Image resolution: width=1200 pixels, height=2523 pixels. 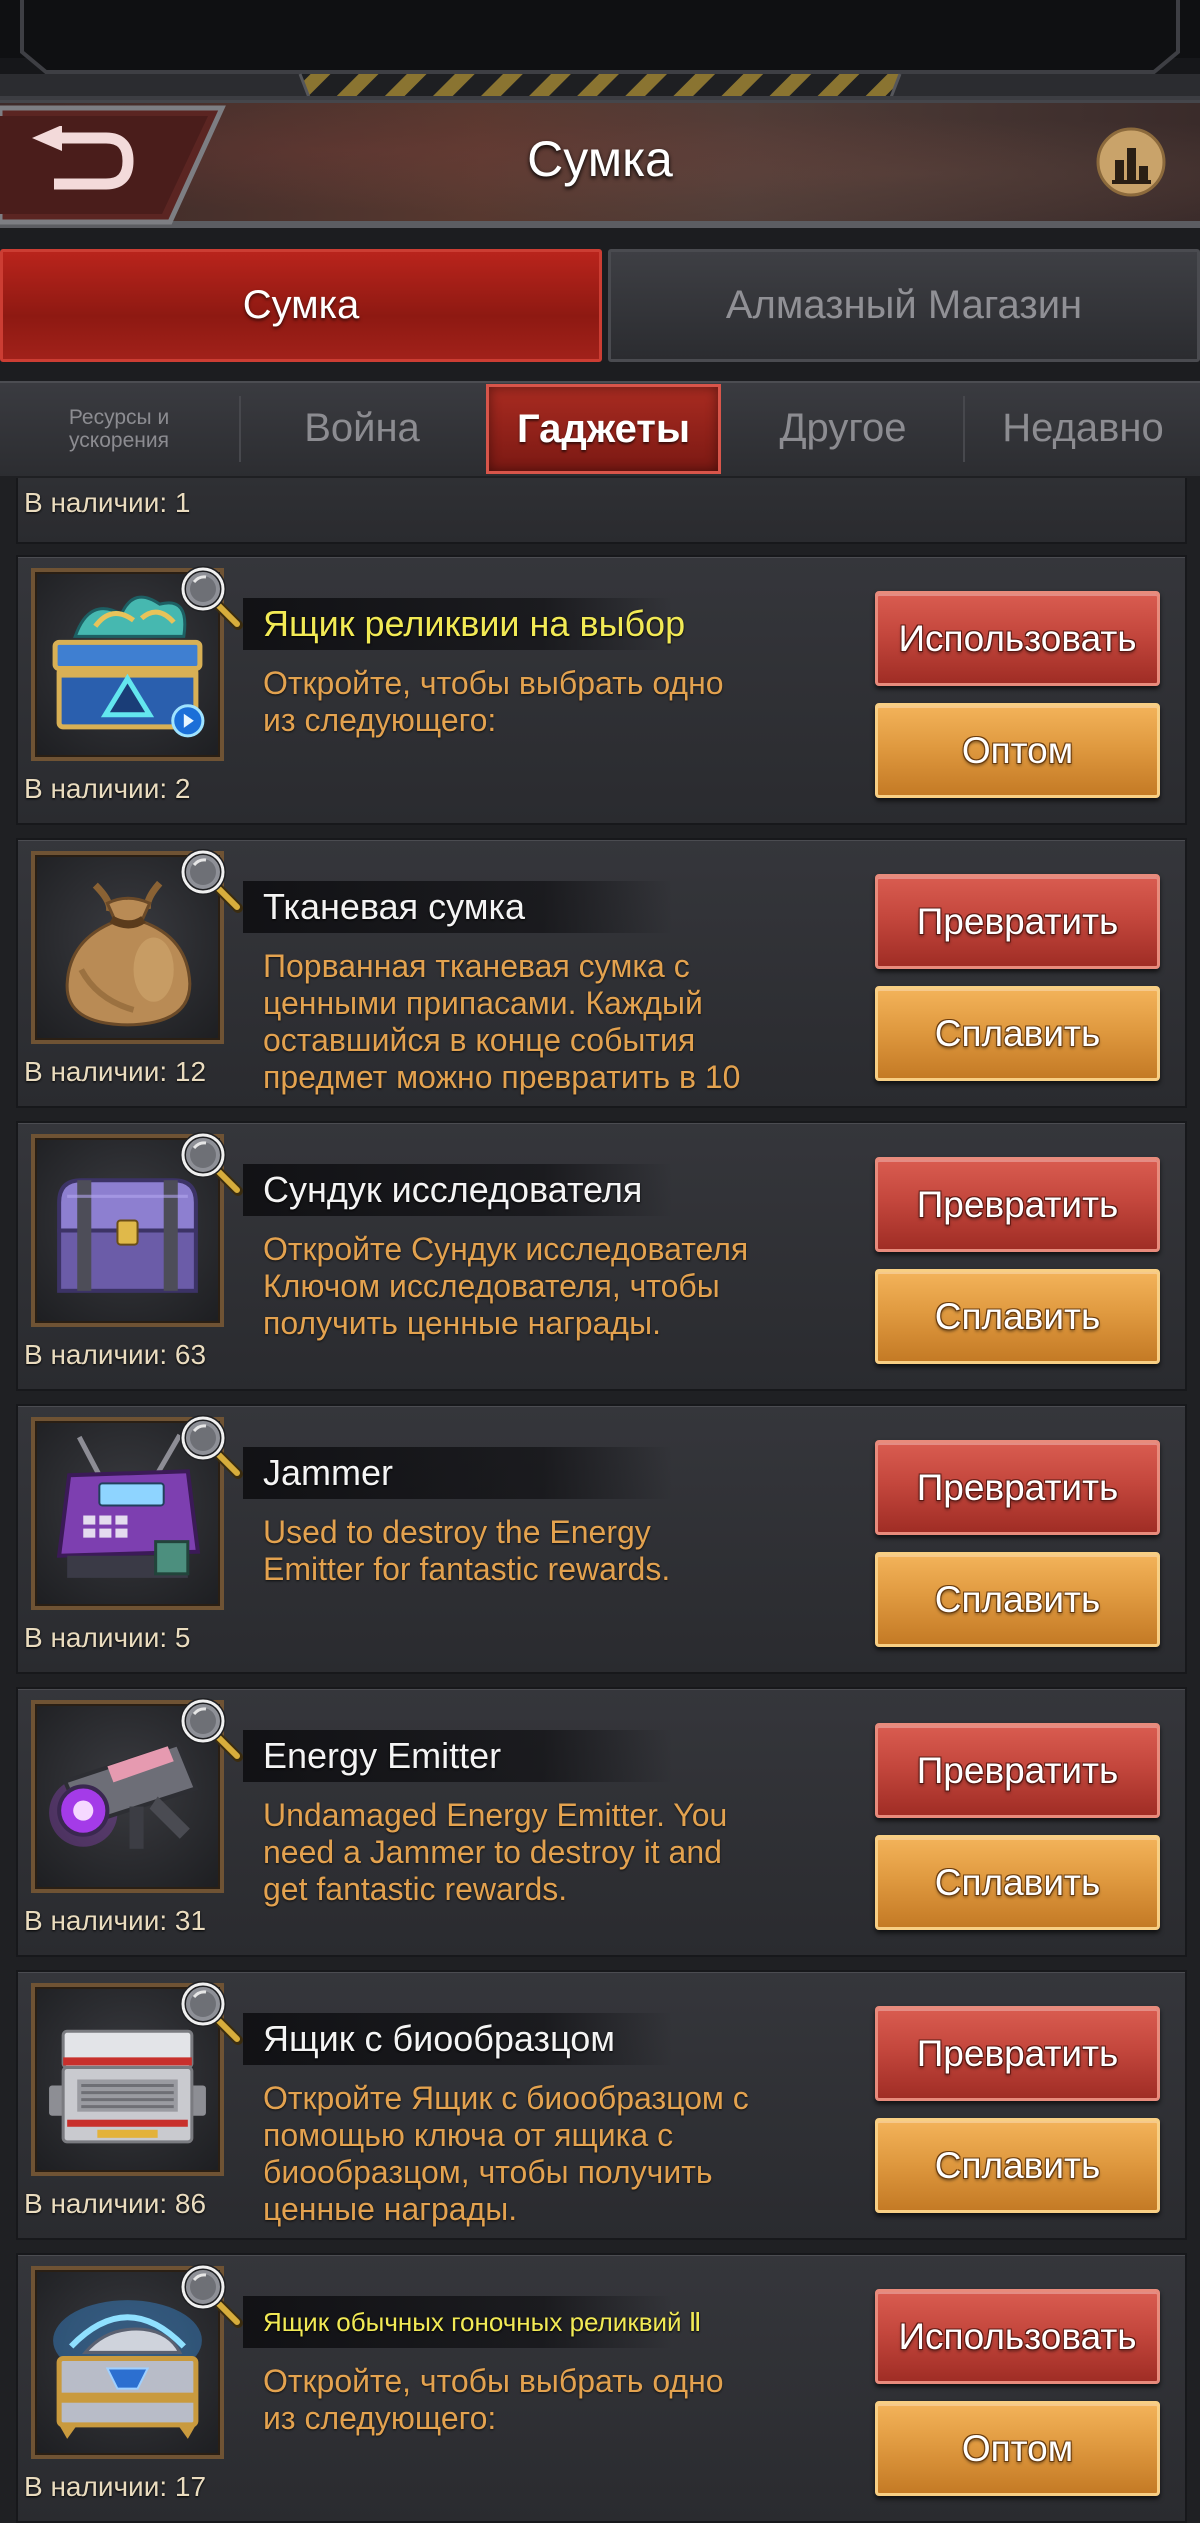 What do you see at coordinates (843, 428) in the screenshot?
I see `subtab-other: Другое` at bounding box center [843, 428].